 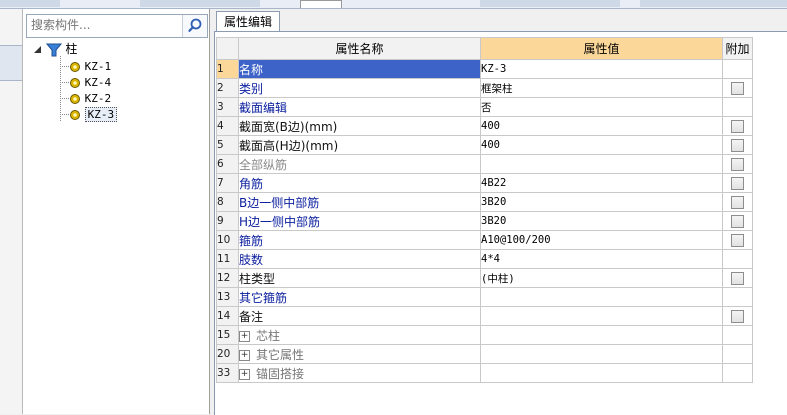 I want to click on property-name-cell: 备注, so click(x=359, y=316).